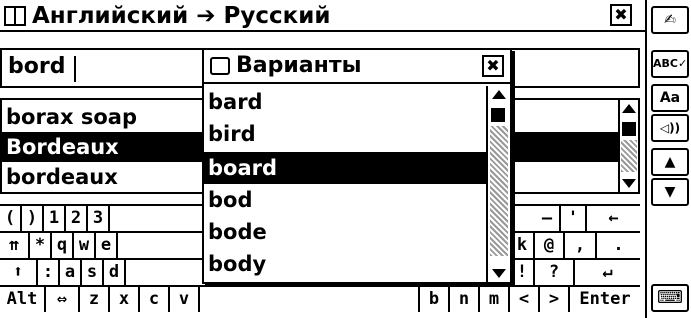 Image resolution: width=691 pixels, height=318 pixels. What do you see at coordinates (607, 272) in the screenshot?
I see `return-key: ↵` at bounding box center [607, 272].